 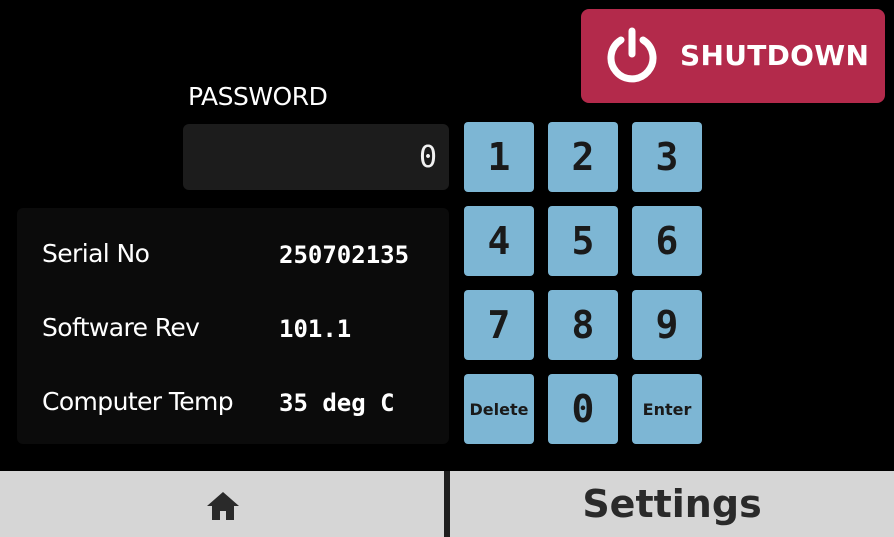 I want to click on key-4: 4, so click(x=499, y=241).